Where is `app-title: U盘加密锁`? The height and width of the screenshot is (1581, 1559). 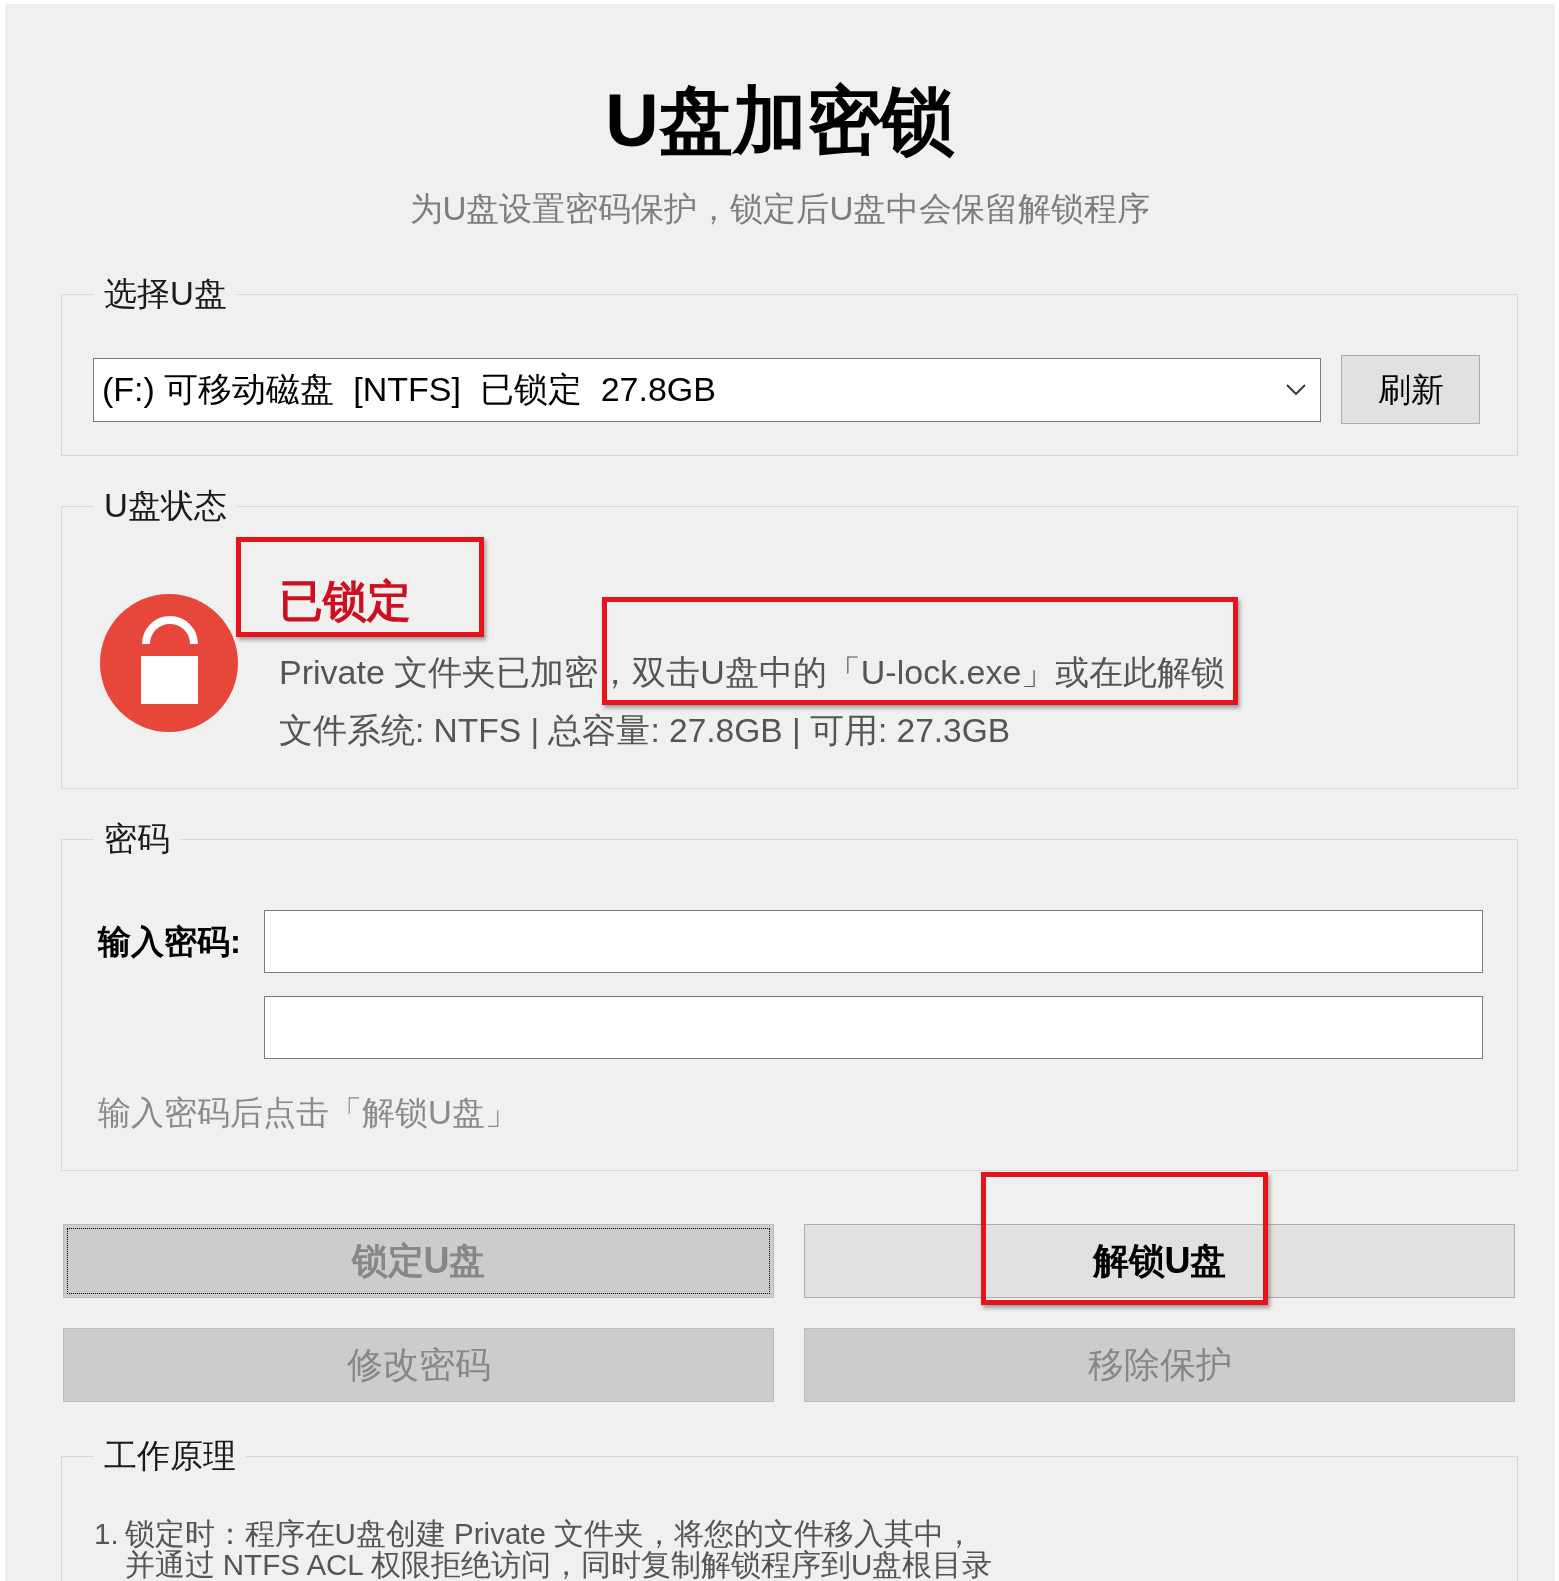
app-title: U盘加密锁 is located at coordinates (780, 121).